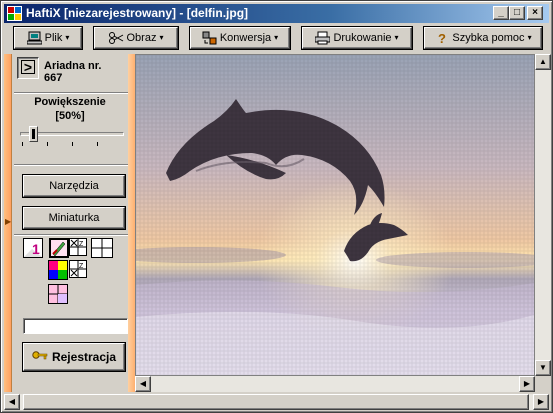 Image resolution: width=553 pixels, height=413 pixels. What do you see at coordinates (36, 249) in the screenshot?
I see `svg-text: 1` at bounding box center [36, 249].